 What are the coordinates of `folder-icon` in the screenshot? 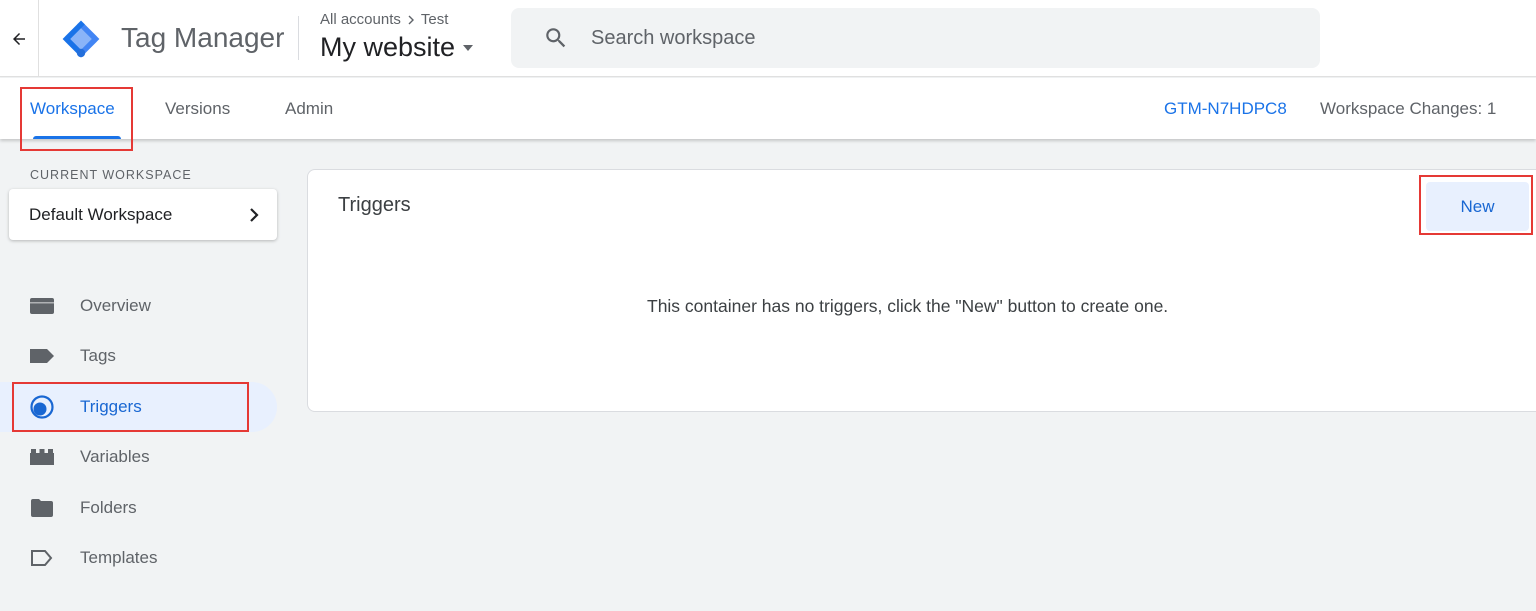 It's located at (42, 508).